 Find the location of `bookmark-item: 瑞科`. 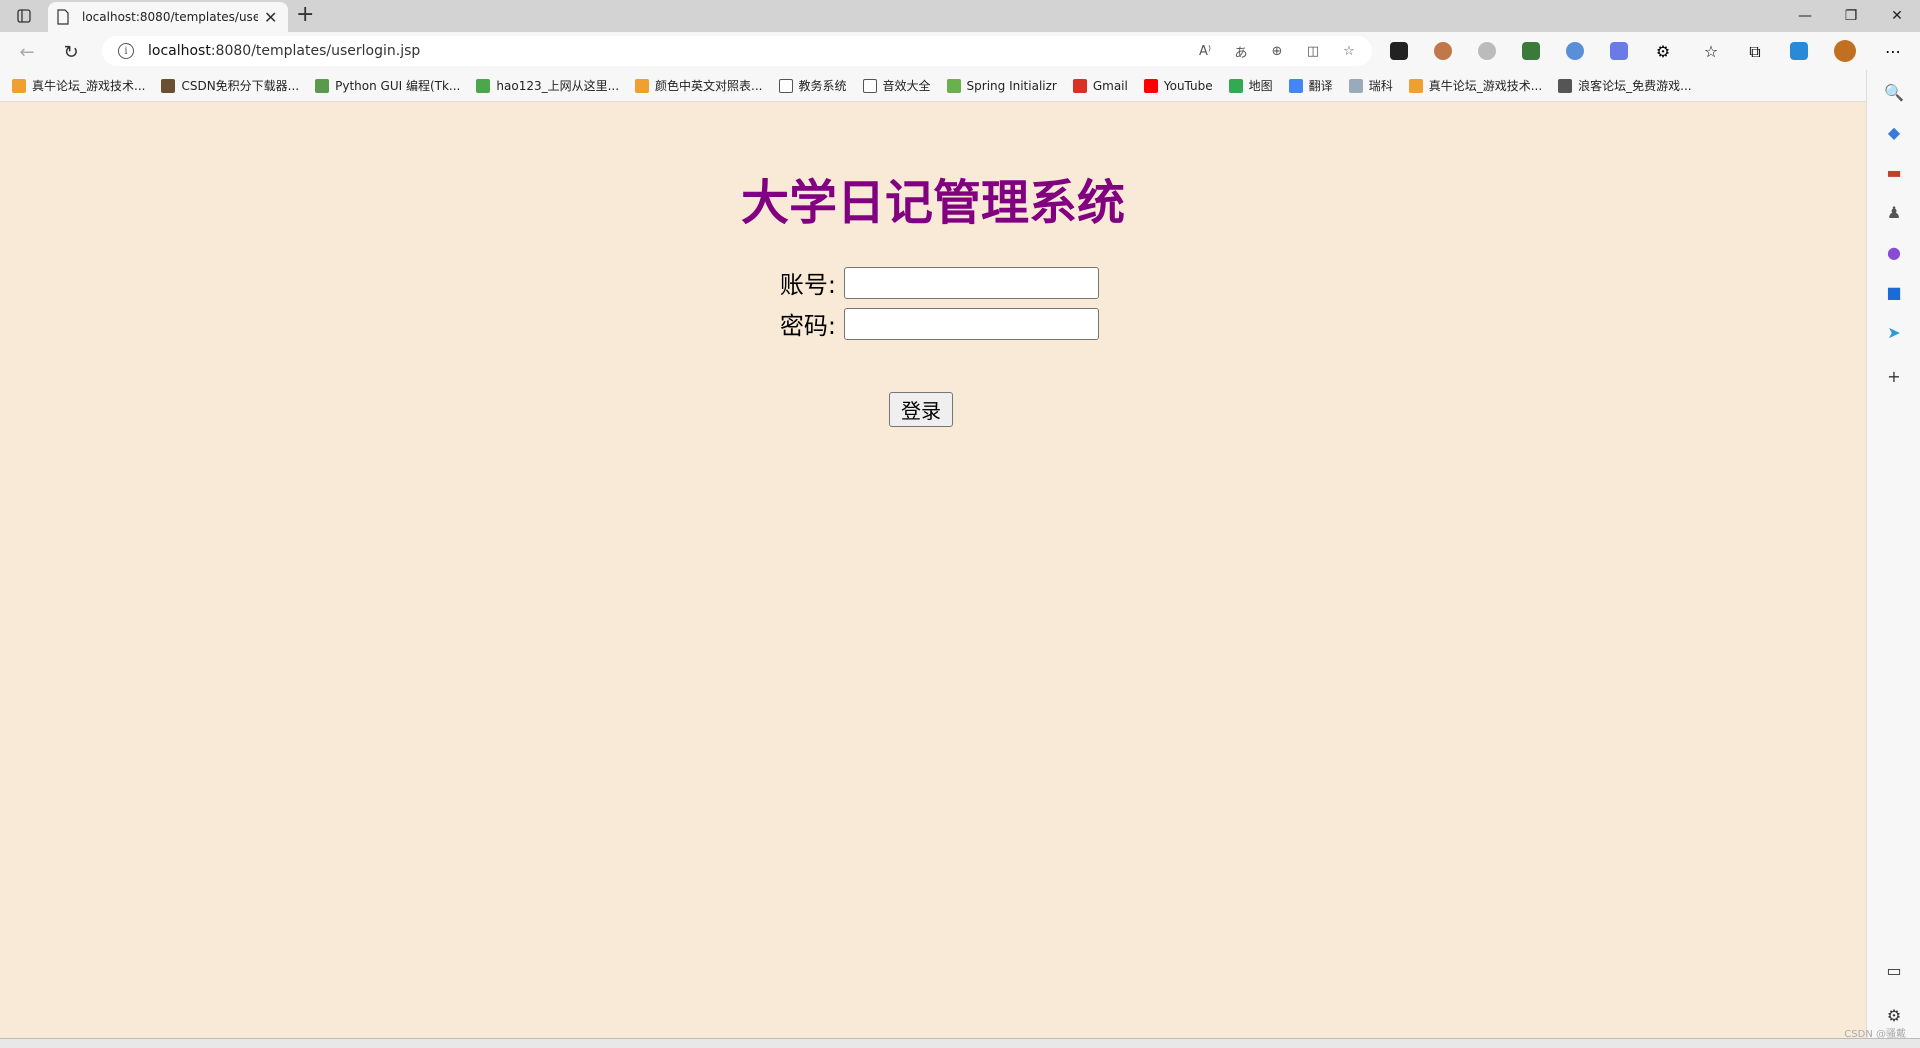

bookmark-item: 瑞科 is located at coordinates (1370, 85).